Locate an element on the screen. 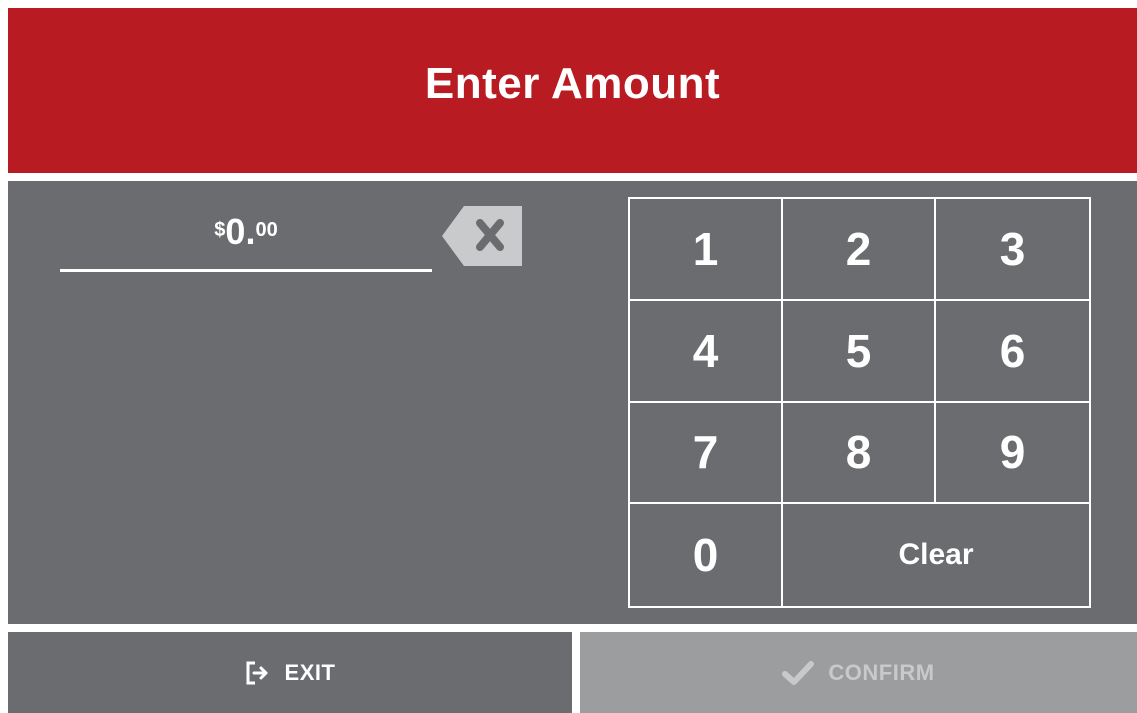 The height and width of the screenshot is (713, 1137). key-7: 7 is located at coordinates (706, 453).